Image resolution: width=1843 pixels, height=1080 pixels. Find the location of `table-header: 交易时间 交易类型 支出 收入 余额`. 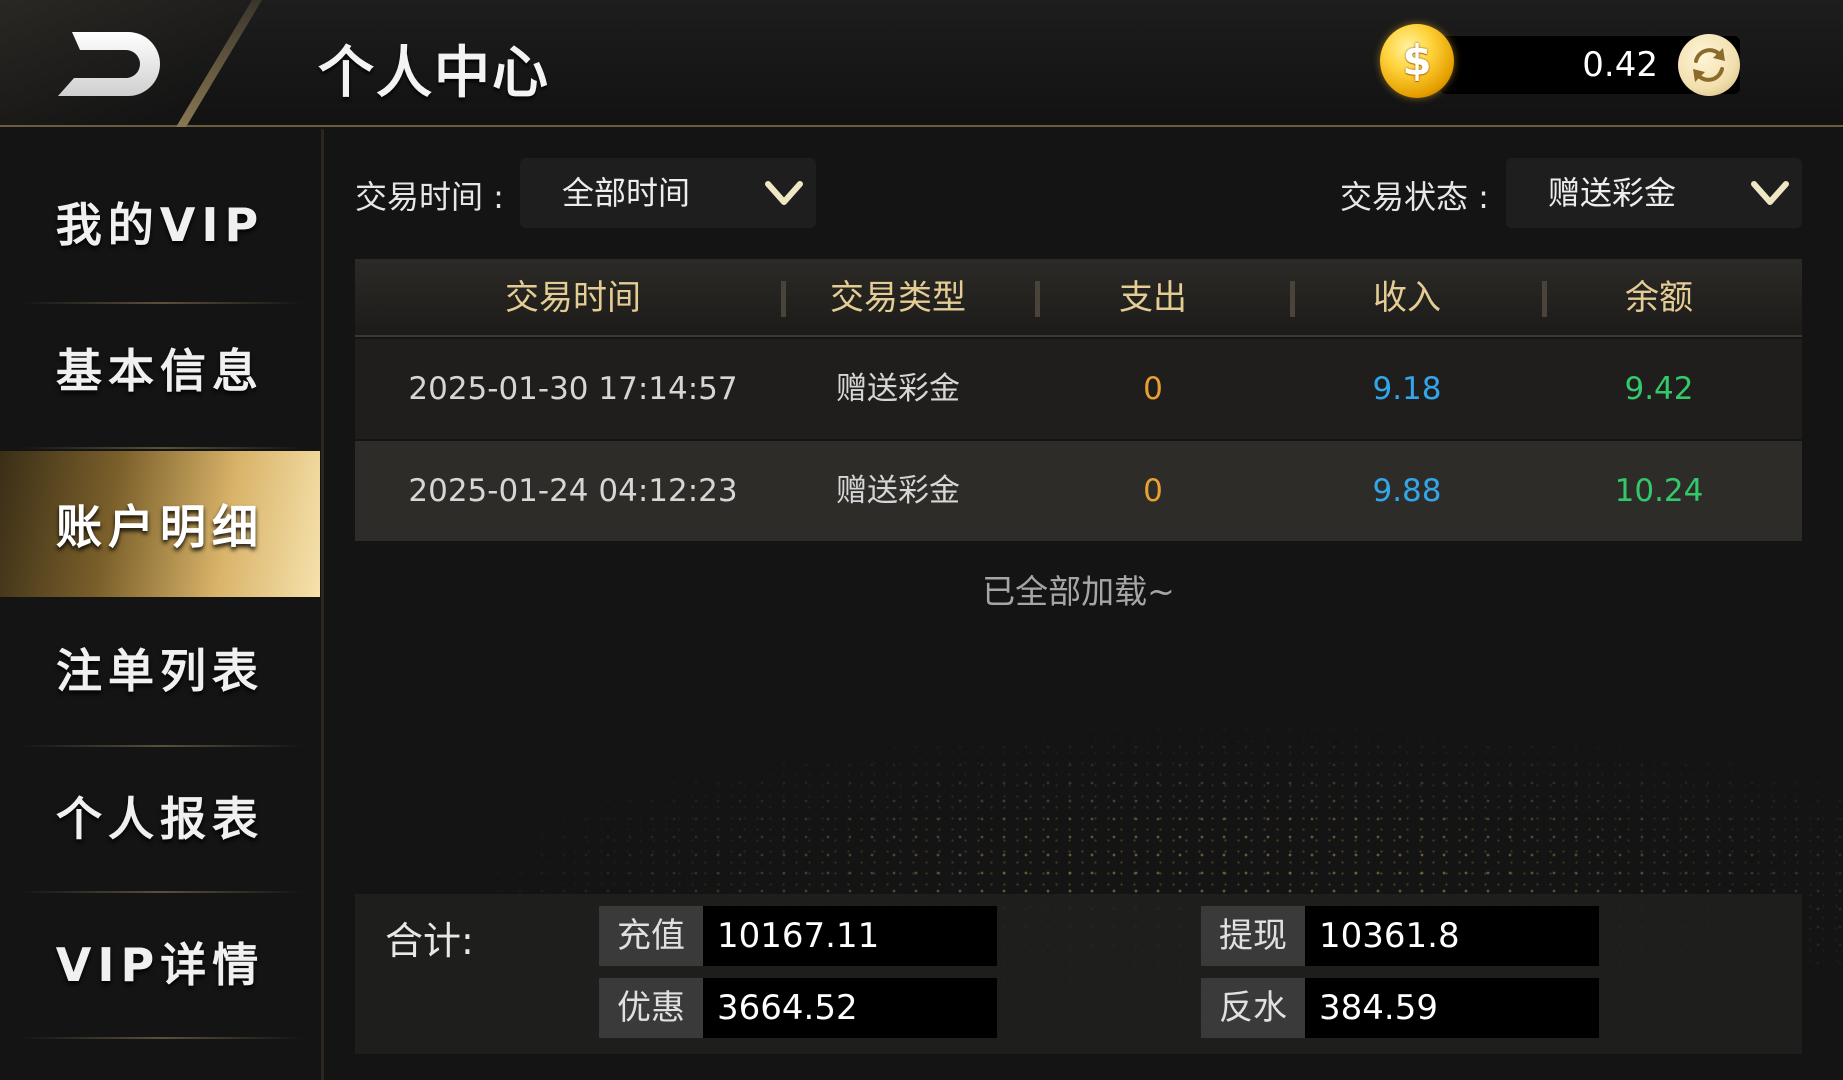

table-header: 交易时间 交易类型 支出 收入 余额 is located at coordinates (1078, 298).